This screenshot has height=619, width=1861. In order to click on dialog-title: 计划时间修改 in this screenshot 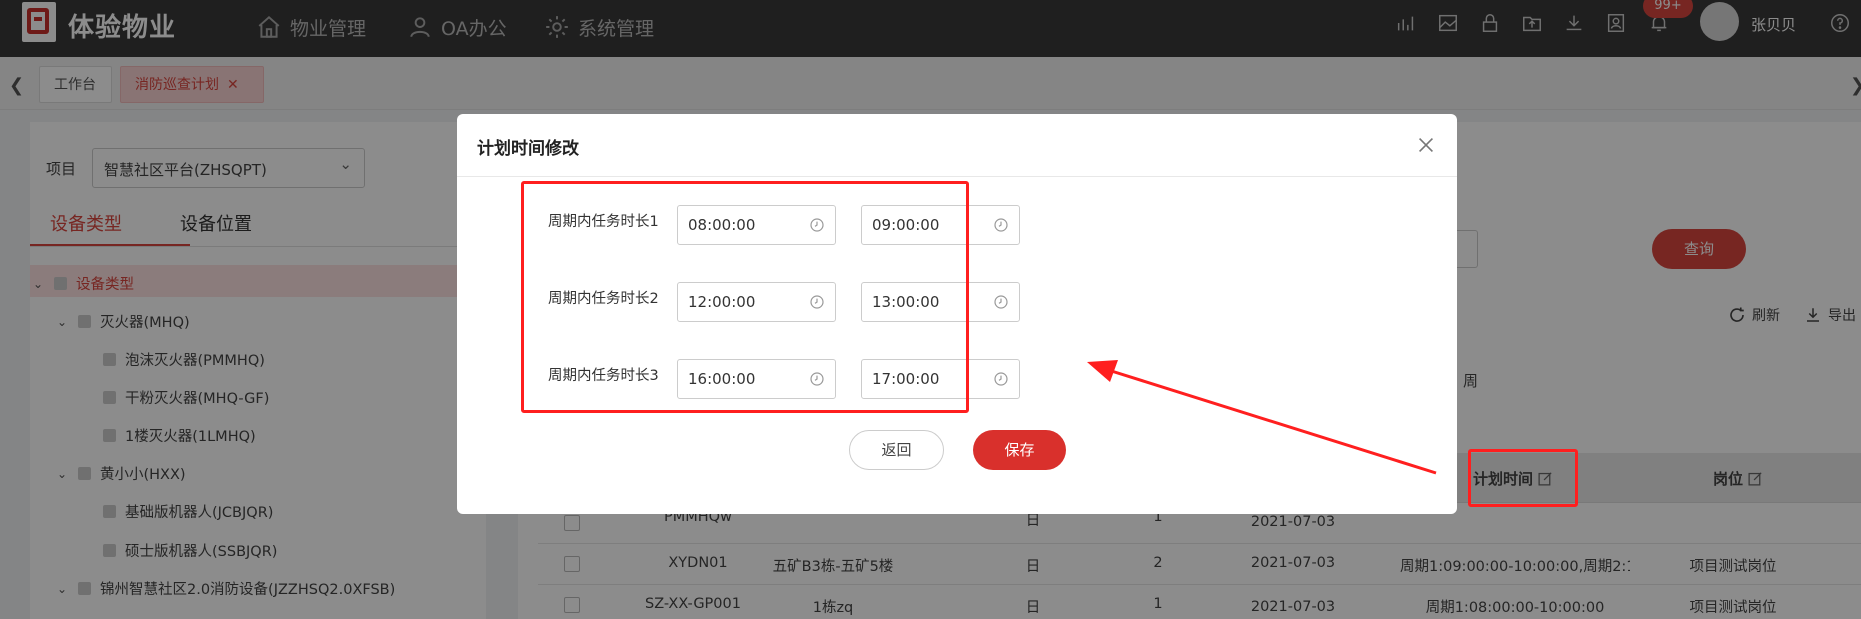, I will do `click(528, 149)`.